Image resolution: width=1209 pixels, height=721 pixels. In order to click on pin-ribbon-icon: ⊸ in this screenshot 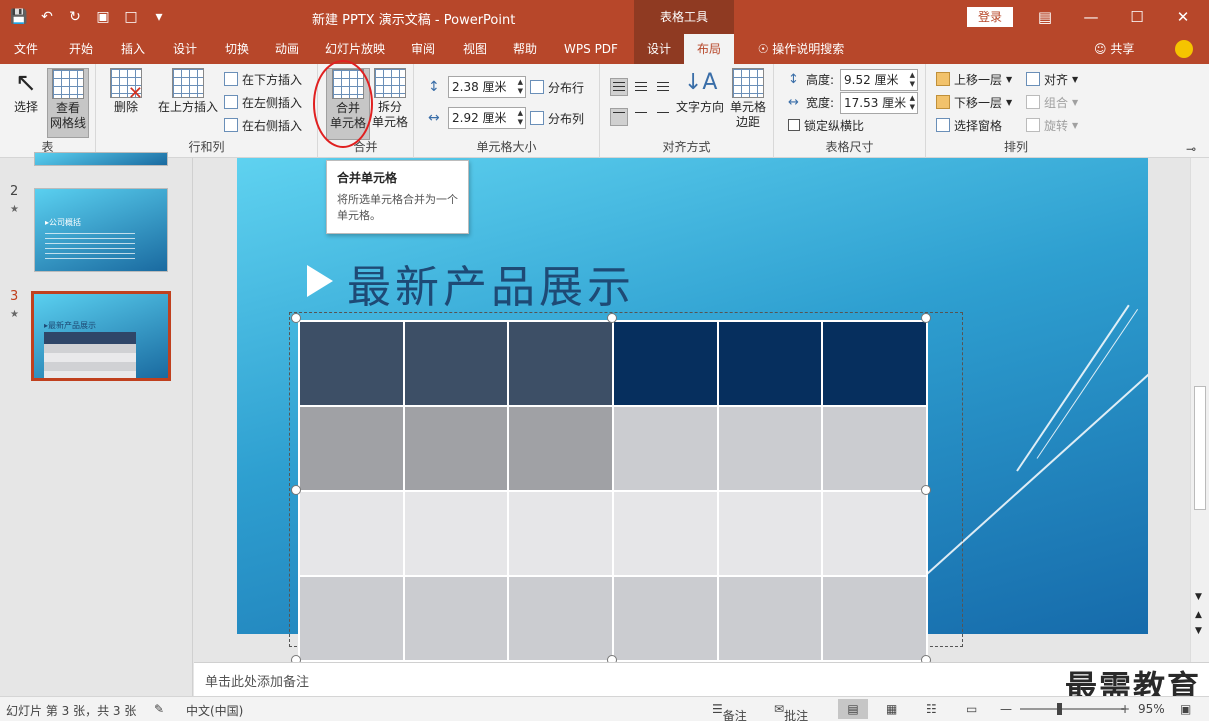, I will do `click(1191, 149)`.